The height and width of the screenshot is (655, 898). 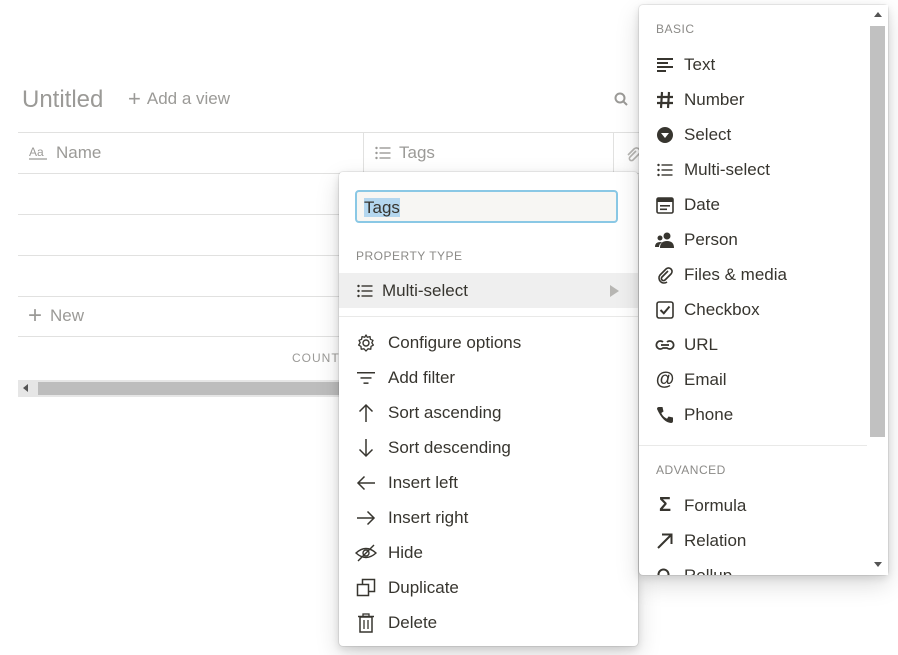 What do you see at coordinates (722, 309) in the screenshot?
I see `type-label: Checkbox` at bounding box center [722, 309].